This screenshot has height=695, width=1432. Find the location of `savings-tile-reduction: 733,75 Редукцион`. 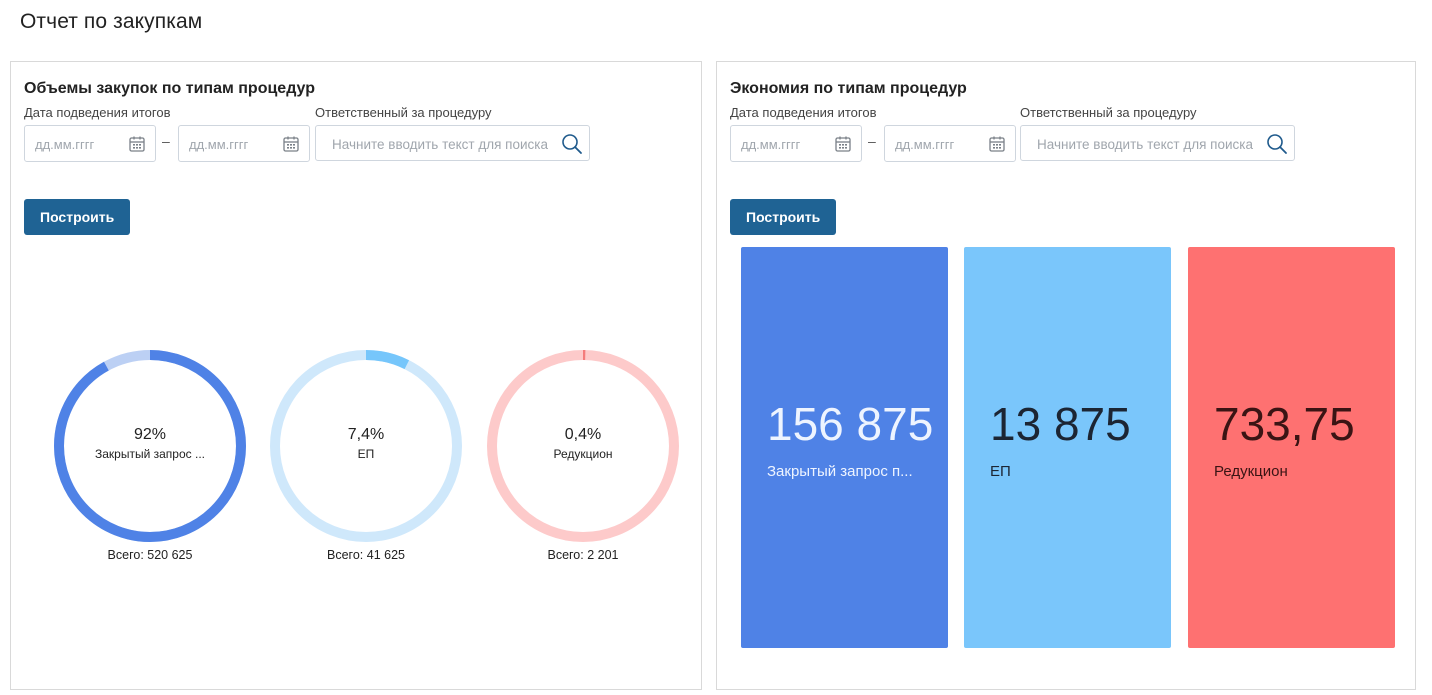

savings-tile-reduction: 733,75 Редукцион is located at coordinates (1291, 447).